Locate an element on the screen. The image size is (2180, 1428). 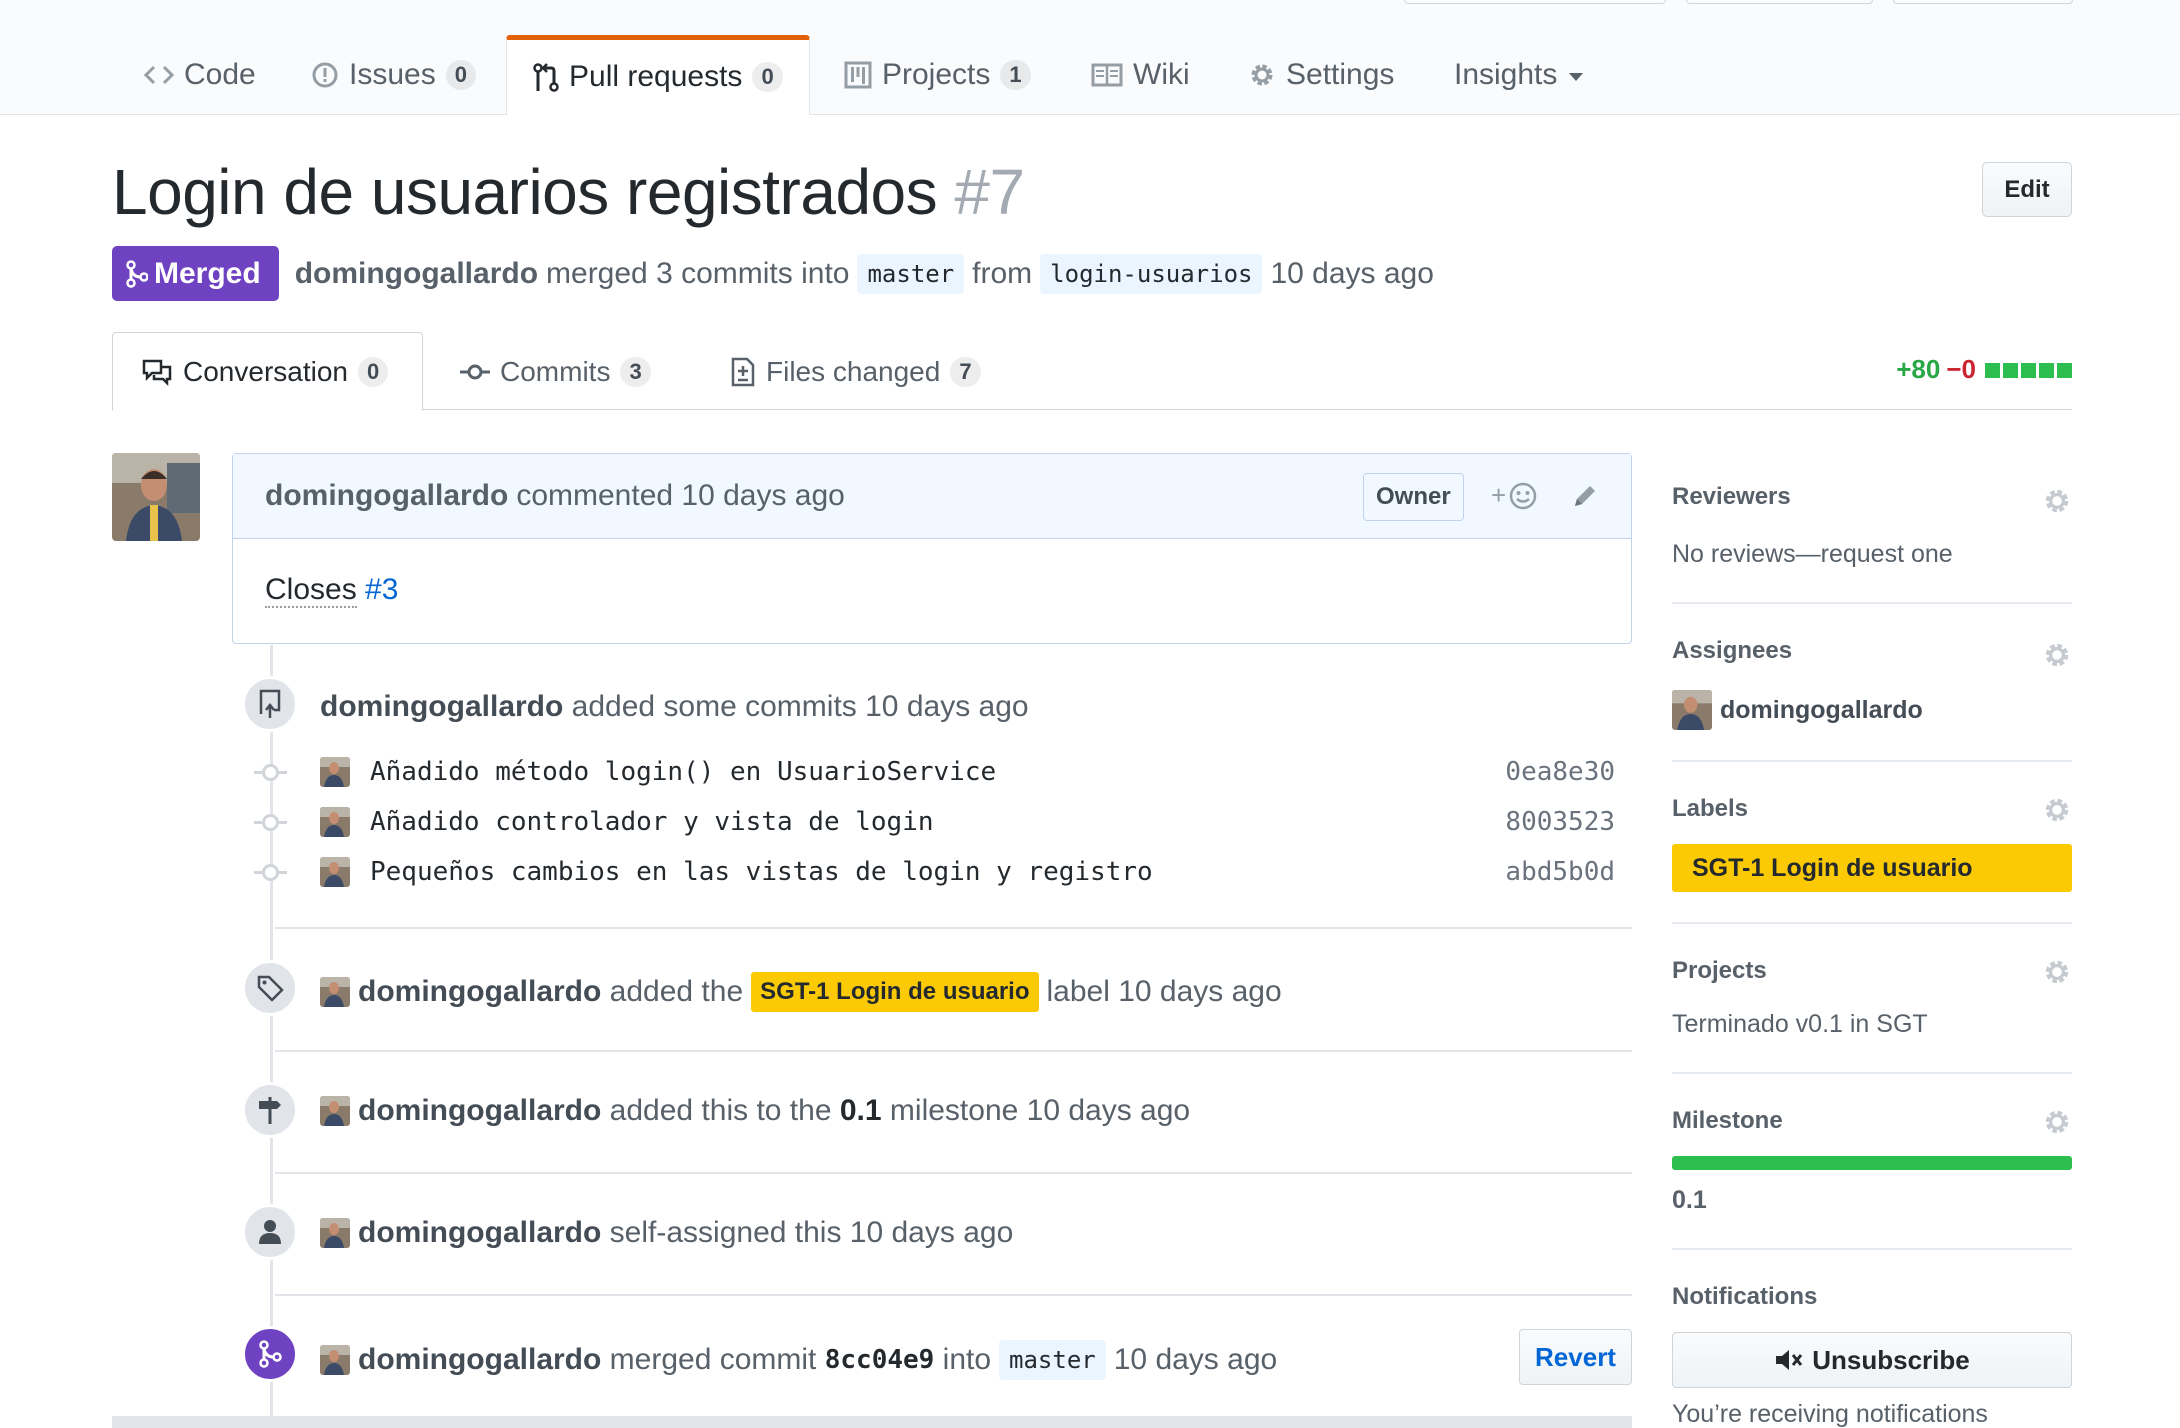
pr-title-text: Login de usuarios registrados is located at coordinates (525, 192).